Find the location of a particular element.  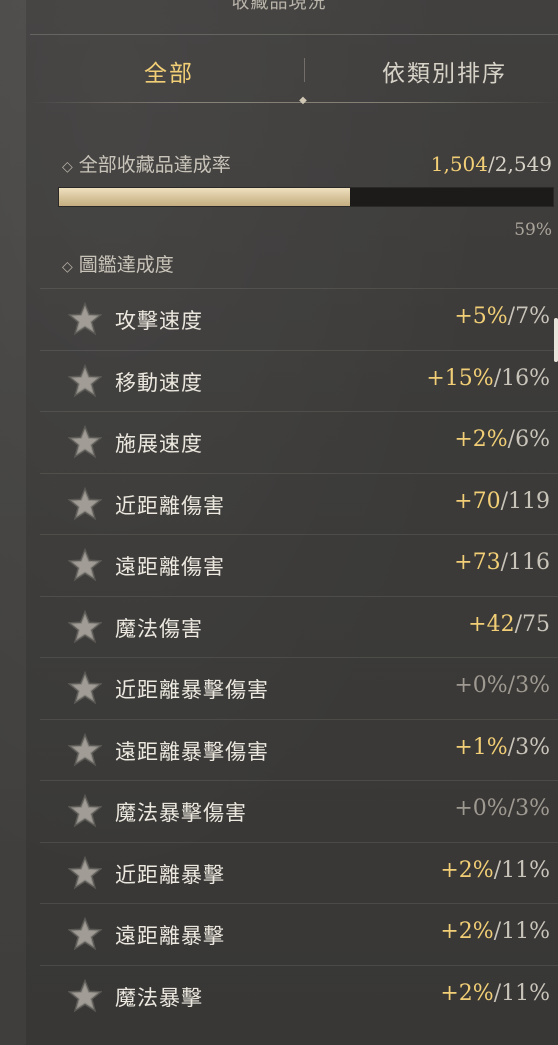

total-count: /2,549 is located at coordinates (520, 164).